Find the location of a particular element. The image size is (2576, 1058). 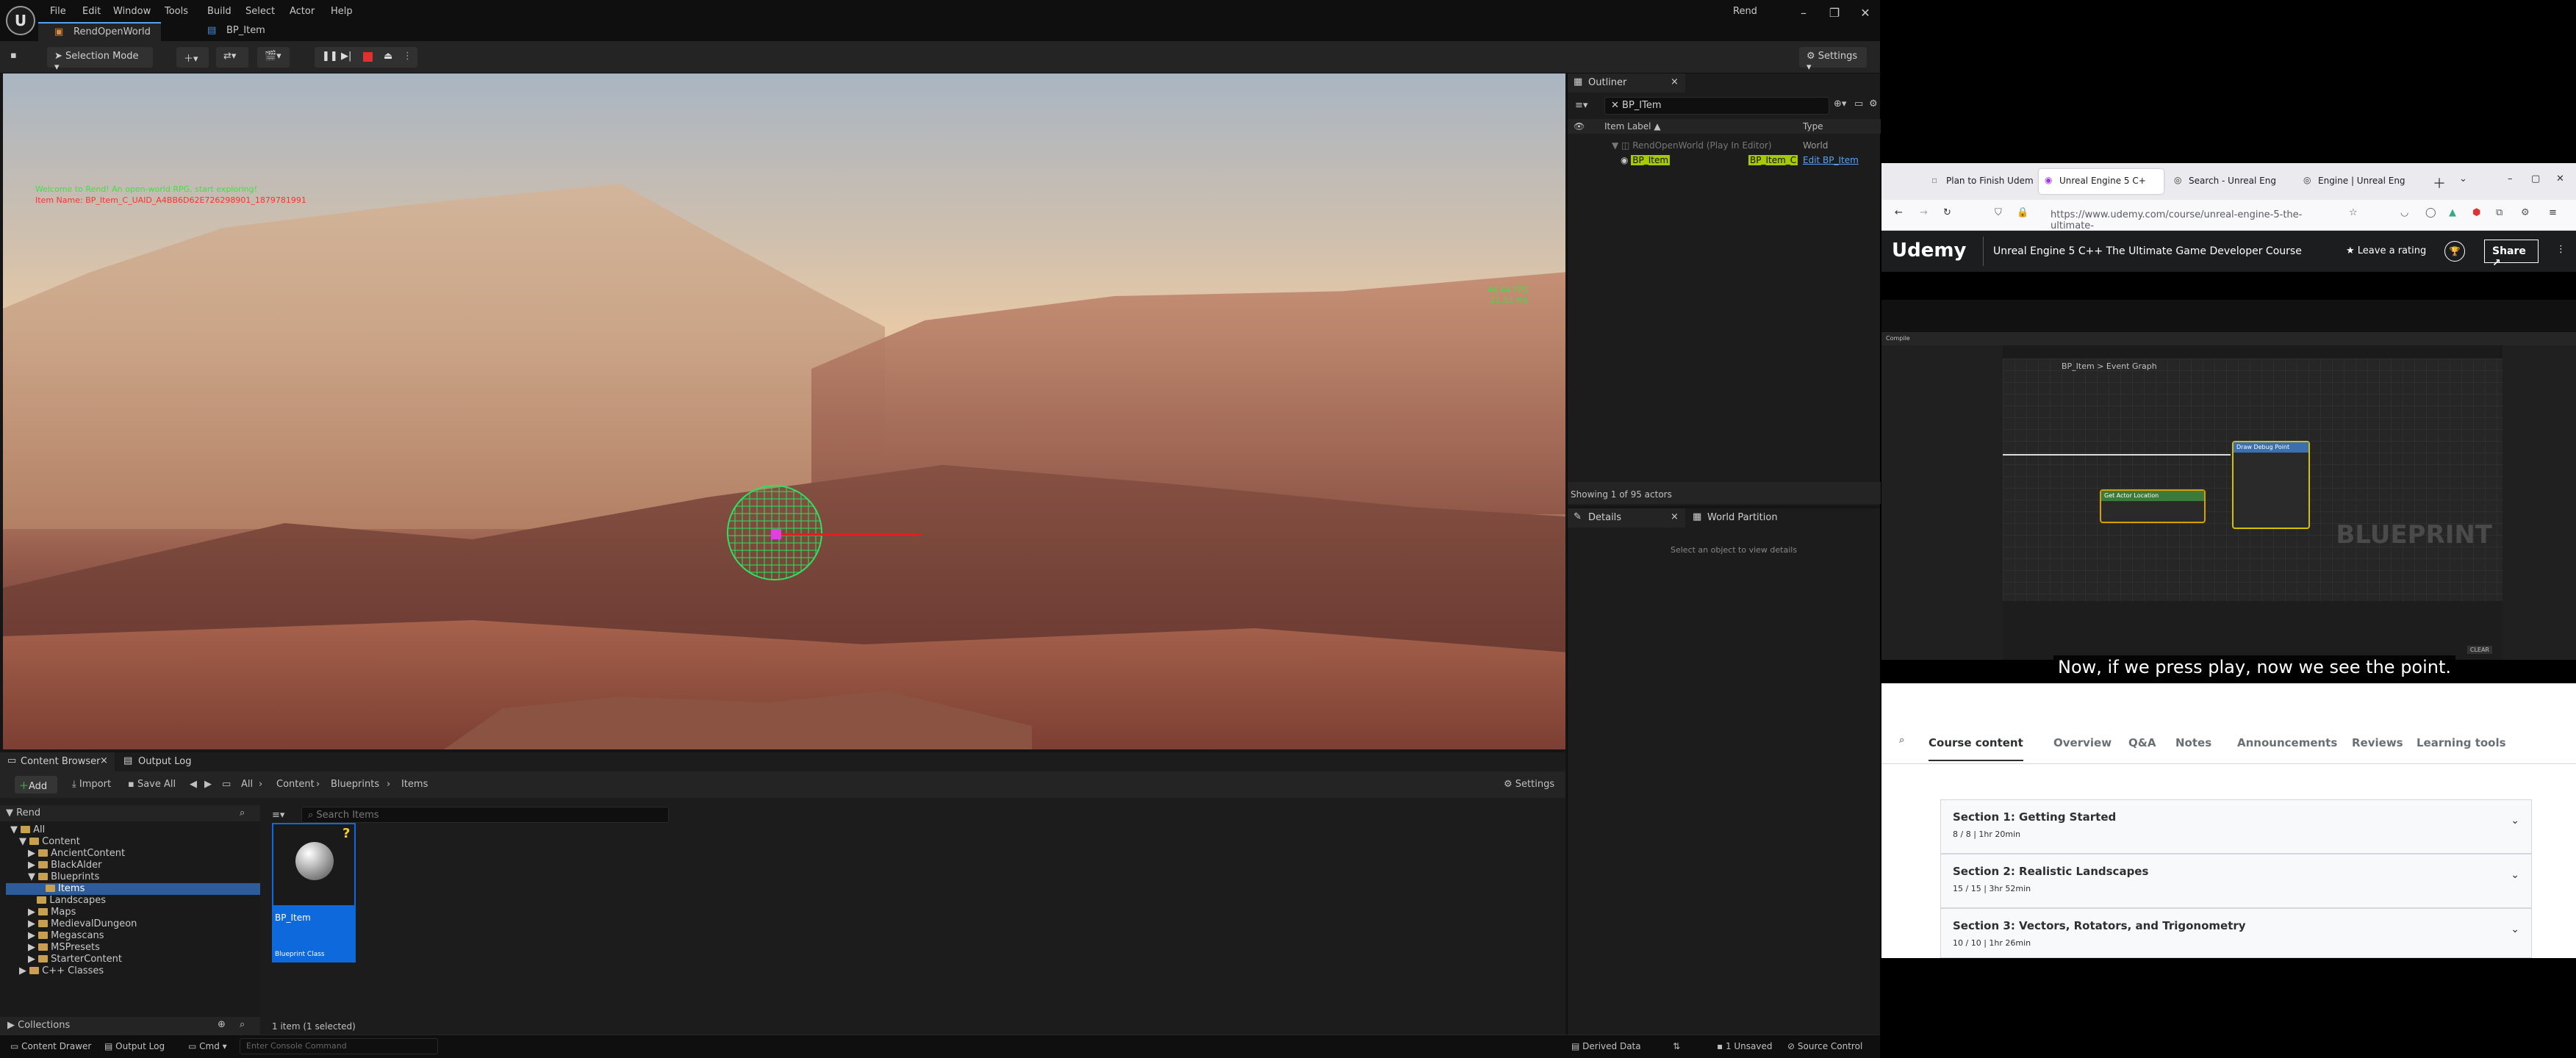

asset-search-input: ⌕ Search Items is located at coordinates (485, 815).